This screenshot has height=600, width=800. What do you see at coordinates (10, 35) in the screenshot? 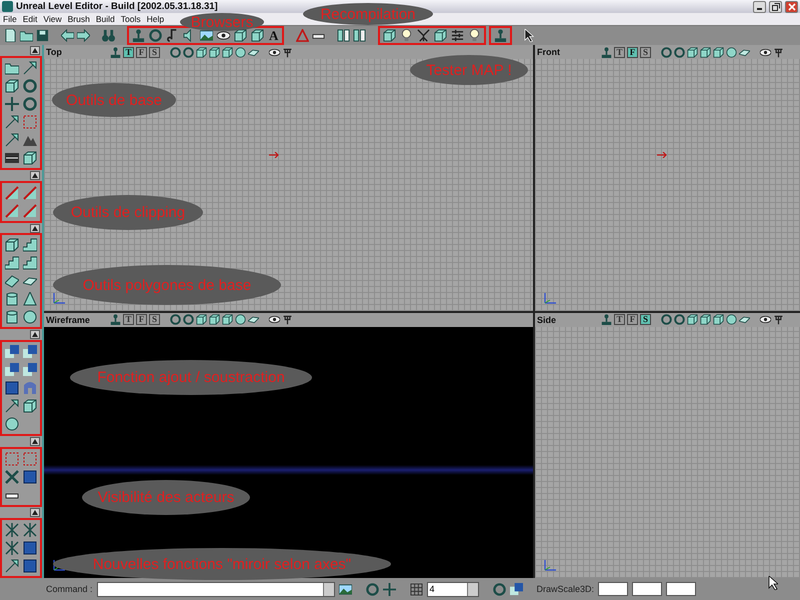
I see `page-icon` at bounding box center [10, 35].